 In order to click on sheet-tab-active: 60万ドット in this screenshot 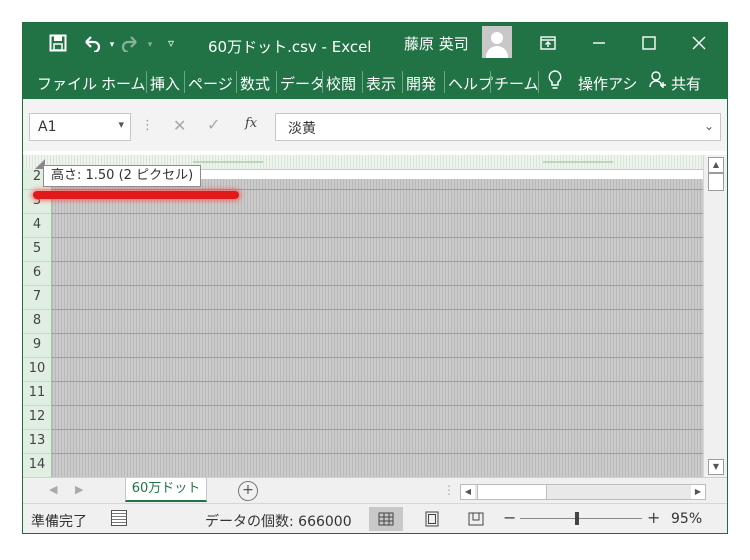, I will do `click(166, 490)`.